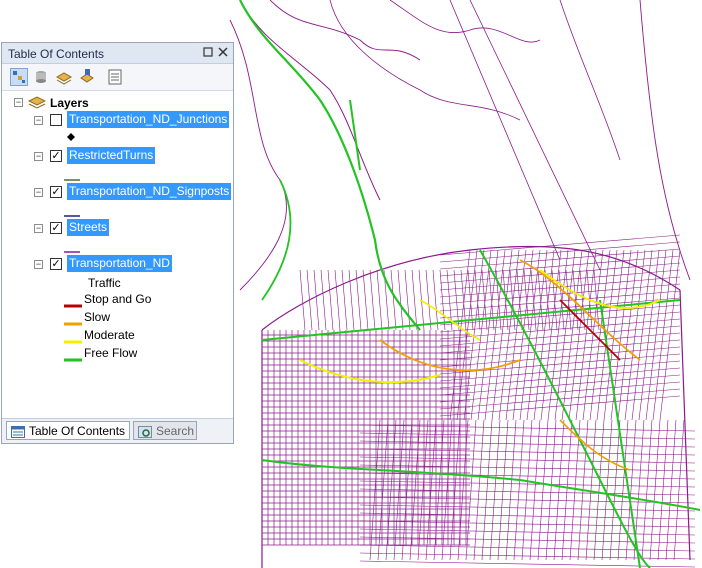  Describe the element at coordinates (88, 227) in the screenshot. I see `layer-name: Streets` at that location.